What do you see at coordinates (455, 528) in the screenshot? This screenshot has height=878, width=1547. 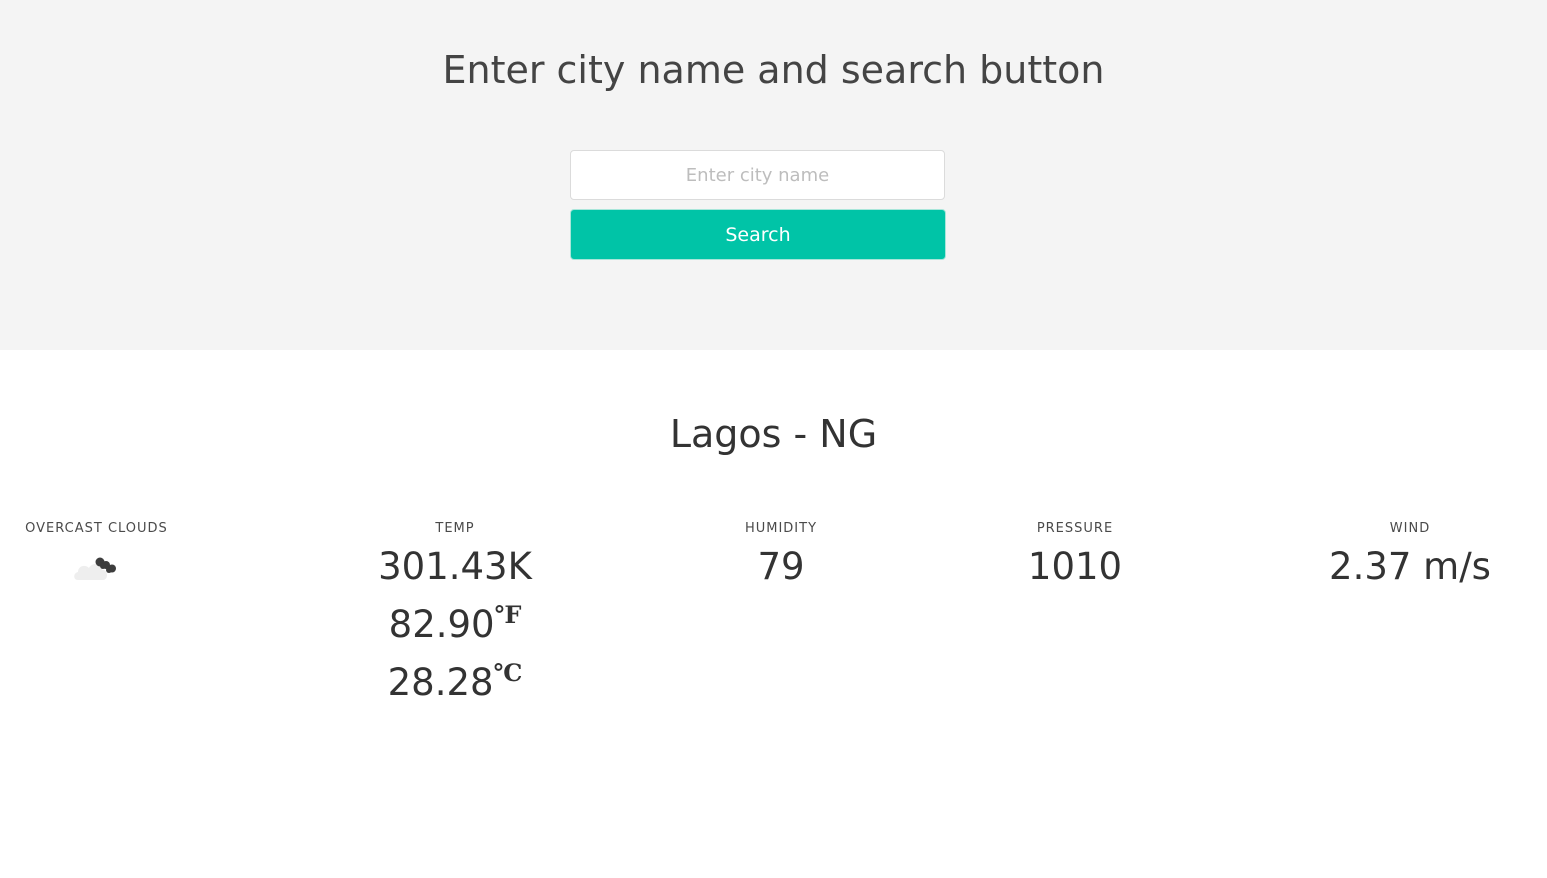 I see `temp-label: TEMP` at bounding box center [455, 528].